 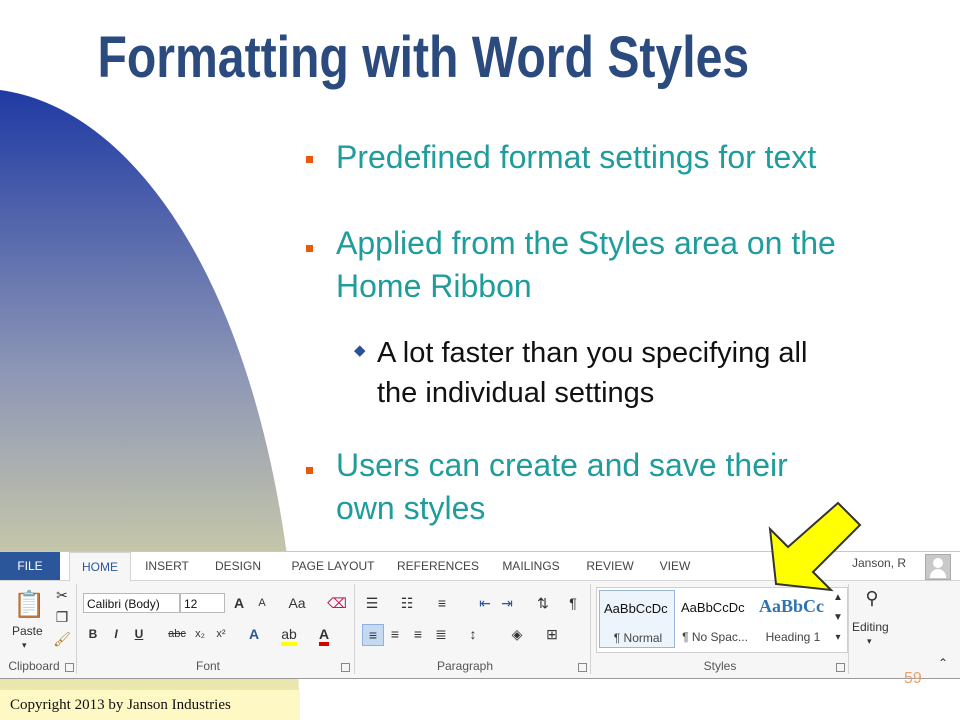 What do you see at coordinates (262, 603) in the screenshot?
I see `shrink-font-button: A` at bounding box center [262, 603].